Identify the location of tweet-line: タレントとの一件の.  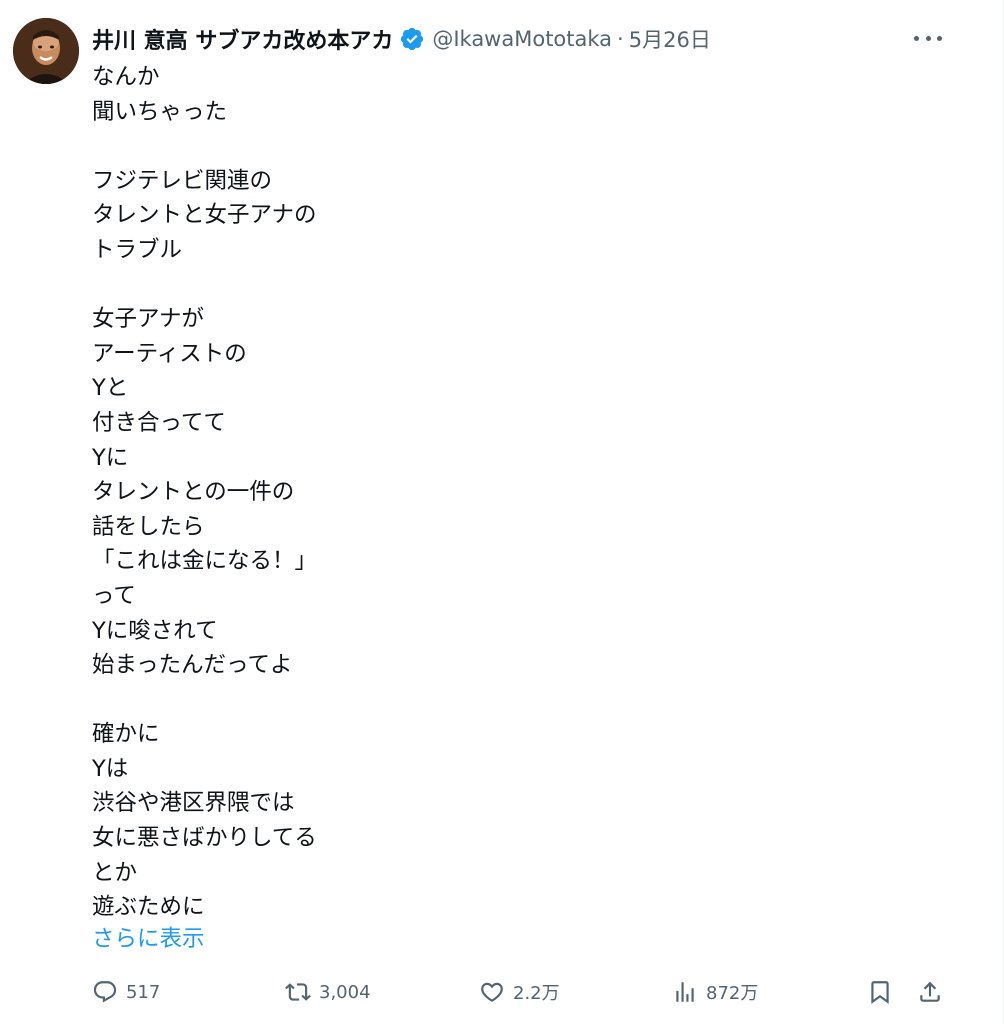
(193, 492).